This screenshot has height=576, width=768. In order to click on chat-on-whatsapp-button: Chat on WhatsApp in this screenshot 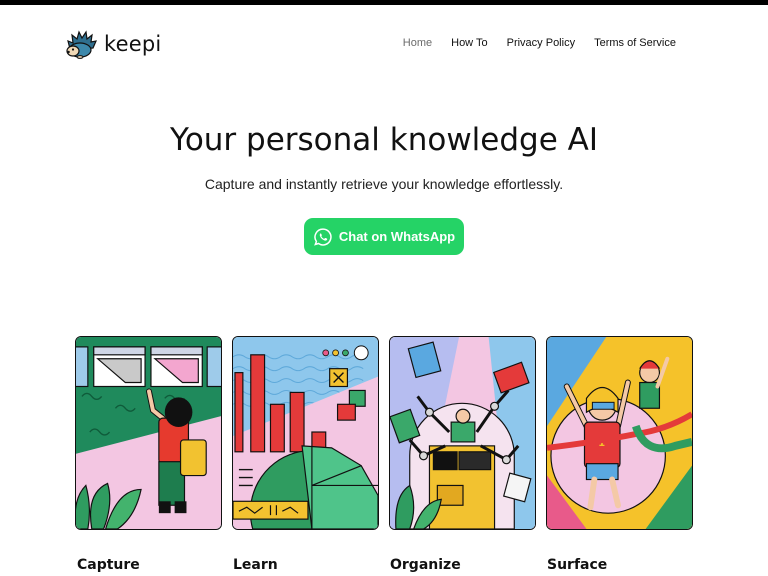, I will do `click(384, 236)`.